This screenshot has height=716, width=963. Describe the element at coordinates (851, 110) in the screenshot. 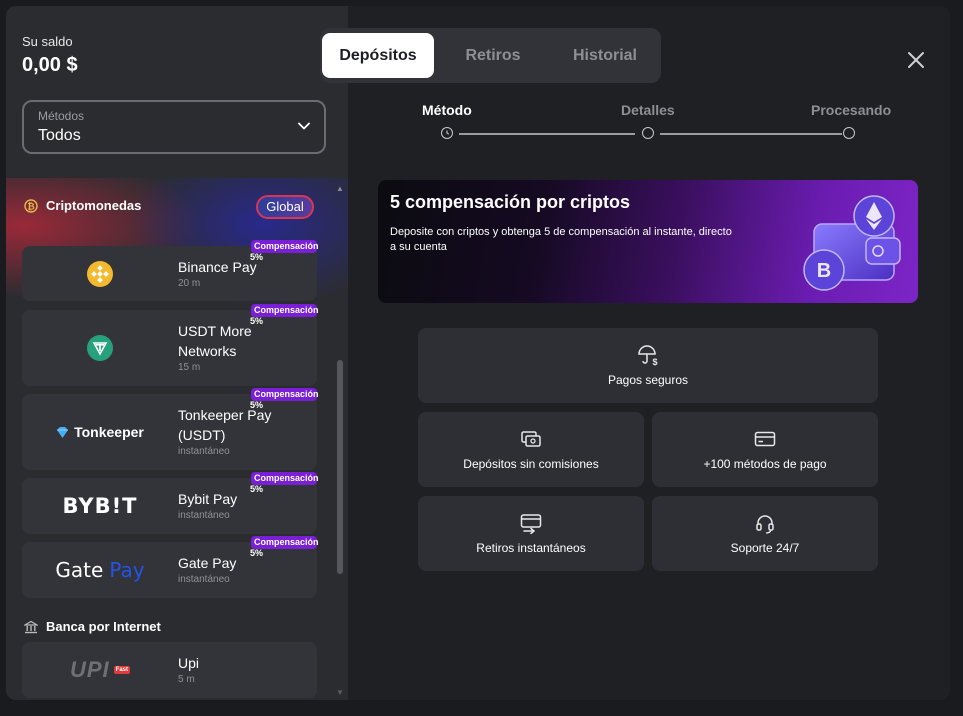

I see `step-procesando-label: Procesando` at that location.